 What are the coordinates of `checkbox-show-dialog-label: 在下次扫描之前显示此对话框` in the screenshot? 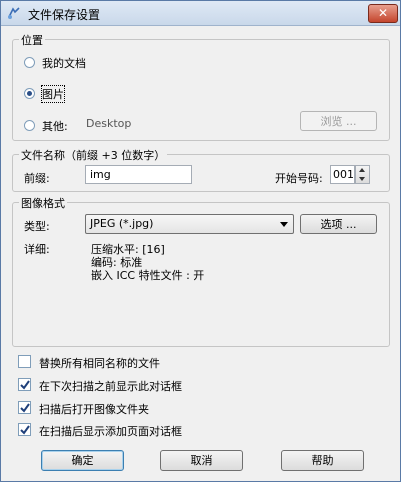 It's located at (110, 386).